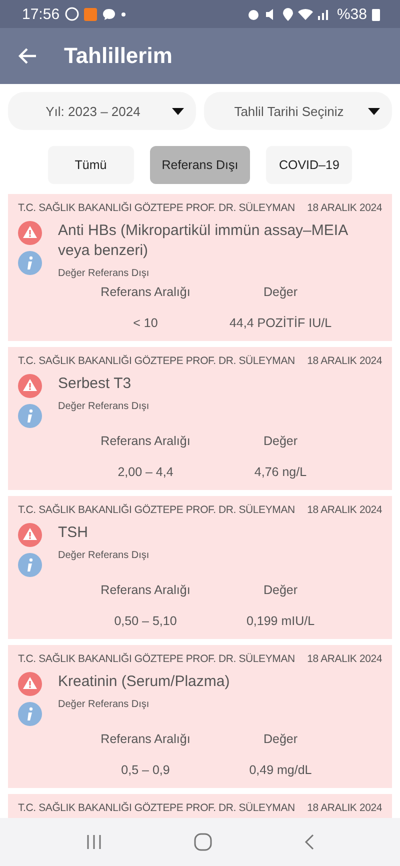 Image resolution: width=400 pixels, height=866 pixels. I want to click on message-icon, so click(109, 14).